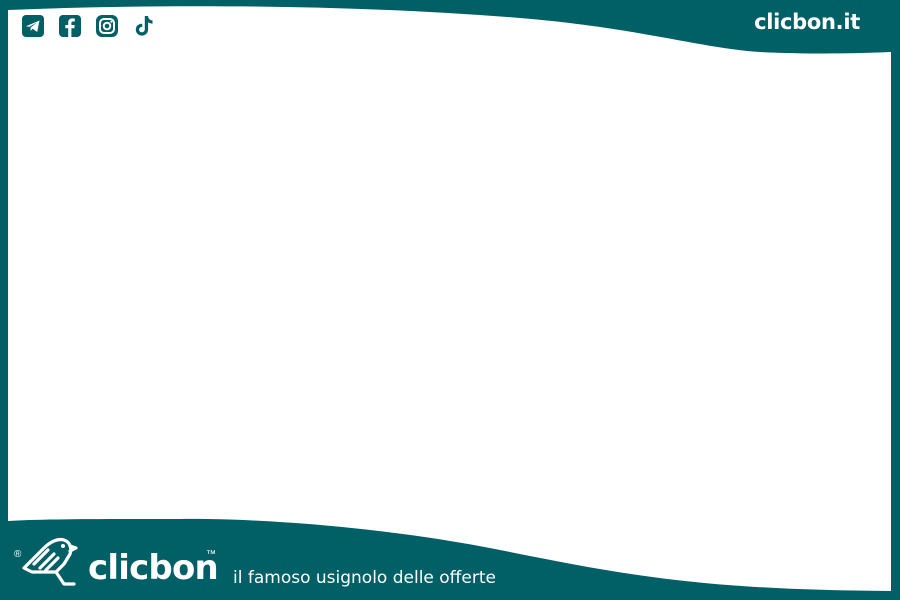 The height and width of the screenshot is (600, 900). Describe the element at coordinates (807, 22) in the screenshot. I see `site-url: clicbon.it` at that location.